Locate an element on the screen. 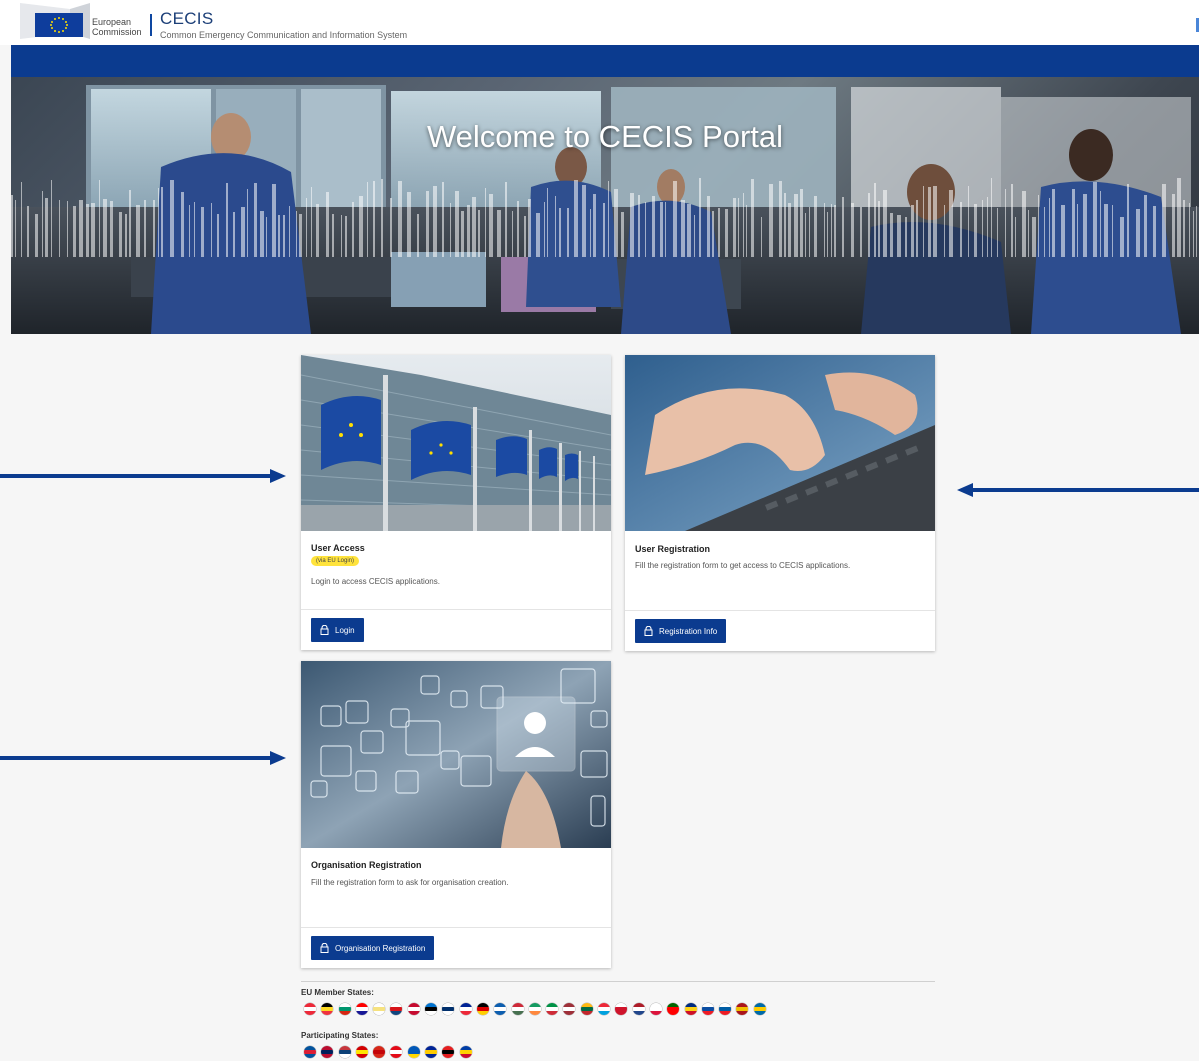  card-title: User Access is located at coordinates (338, 548).